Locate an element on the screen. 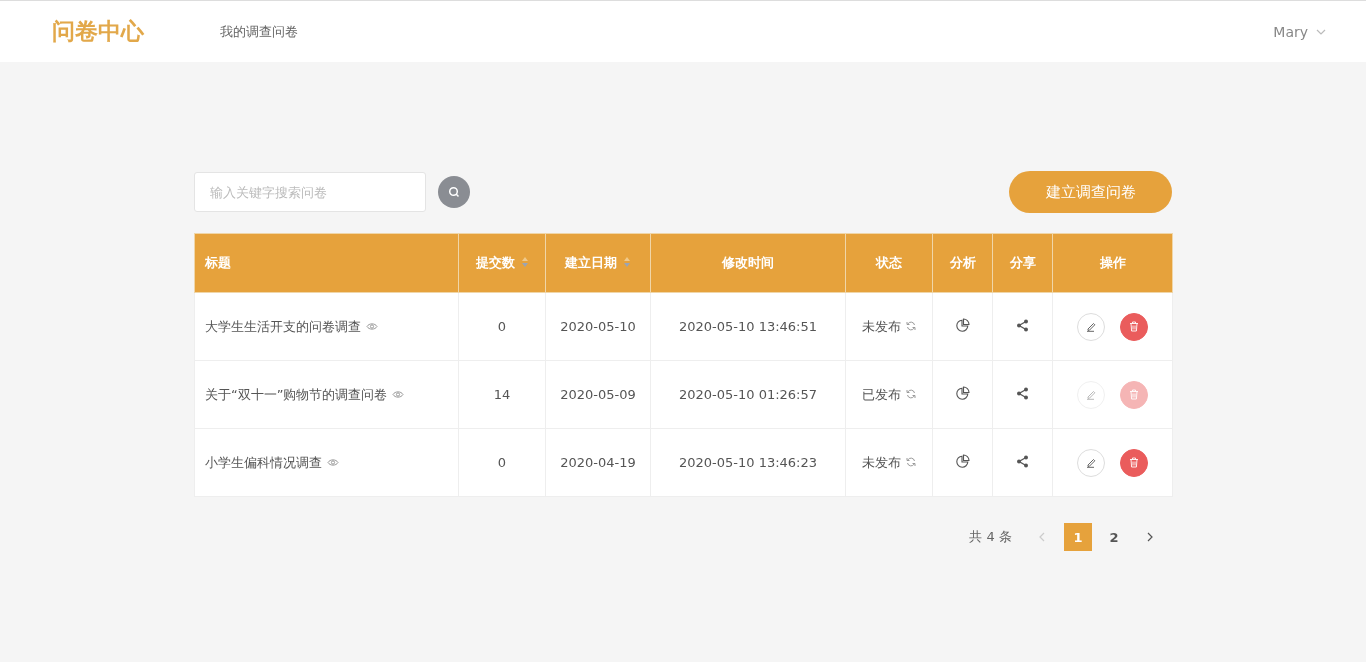 The width and height of the screenshot is (1366, 662). table-cell: 14 is located at coordinates (502, 394).